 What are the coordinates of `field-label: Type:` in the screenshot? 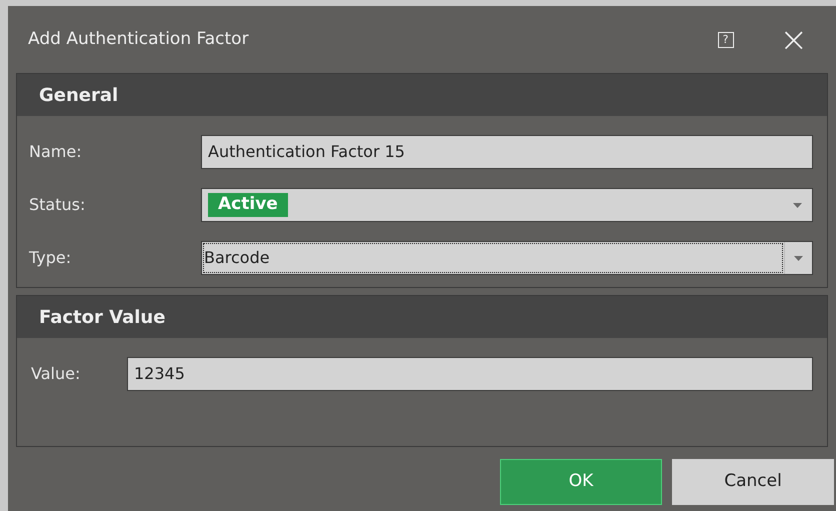 It's located at (50, 258).